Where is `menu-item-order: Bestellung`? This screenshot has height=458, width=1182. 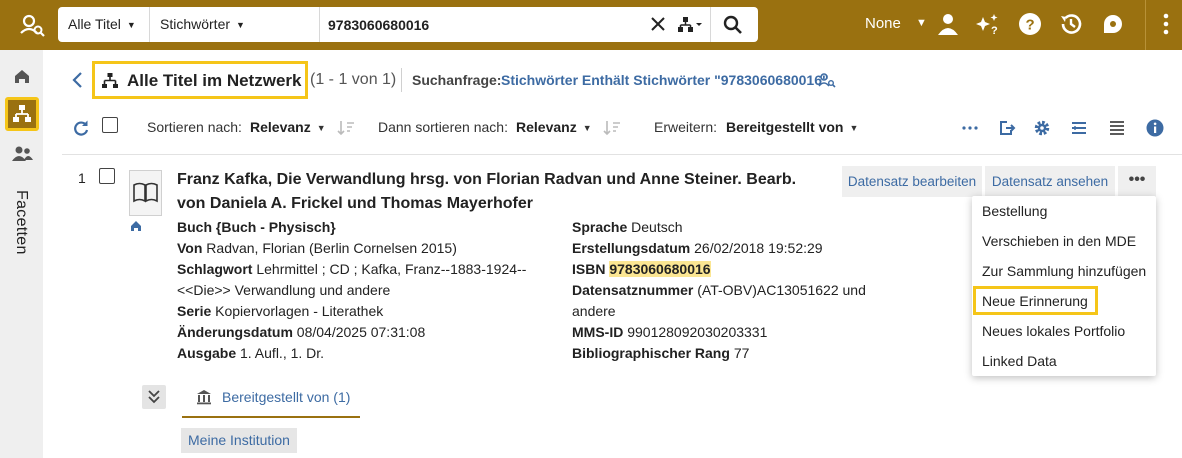 menu-item-order: Bestellung is located at coordinates (1014, 211).